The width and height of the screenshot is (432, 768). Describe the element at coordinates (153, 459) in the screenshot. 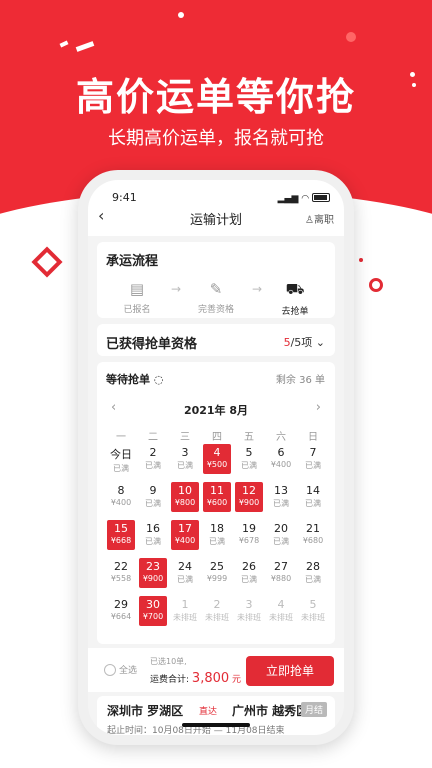

I see `calendar-day: 2 已满` at that location.